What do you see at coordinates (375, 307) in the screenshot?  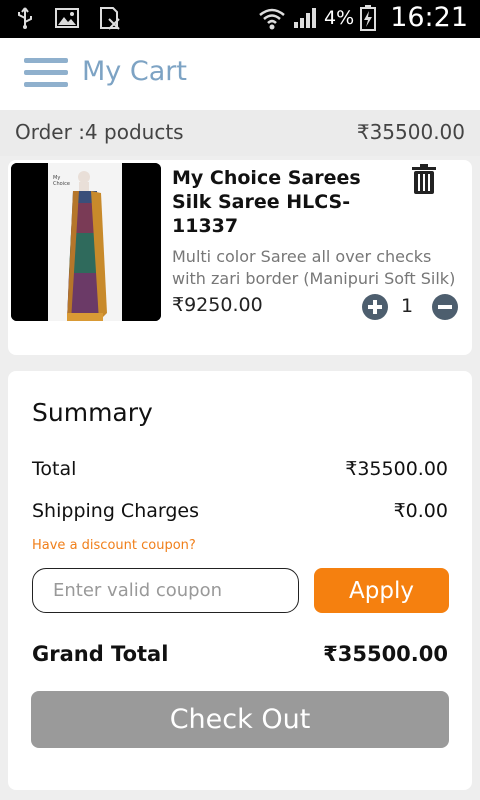 I see `plus-circle-icon` at bounding box center [375, 307].